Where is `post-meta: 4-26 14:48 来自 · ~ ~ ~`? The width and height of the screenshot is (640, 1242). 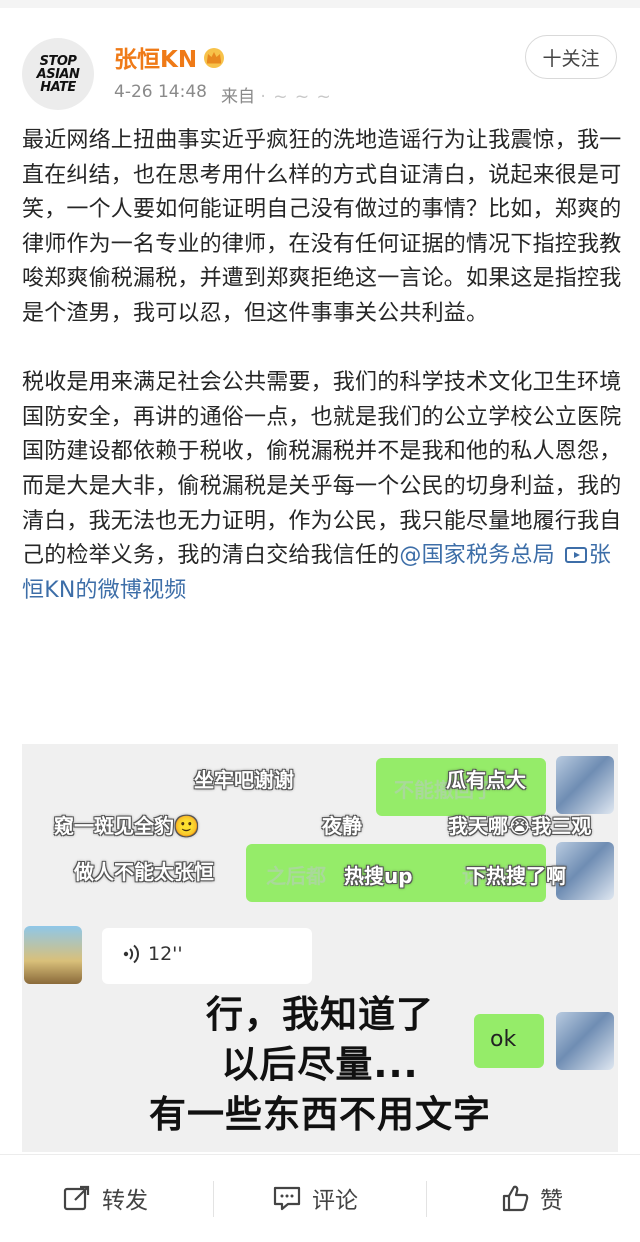 post-meta: 4-26 14:48 来自 · ~ ~ ~ is located at coordinates (223, 94).